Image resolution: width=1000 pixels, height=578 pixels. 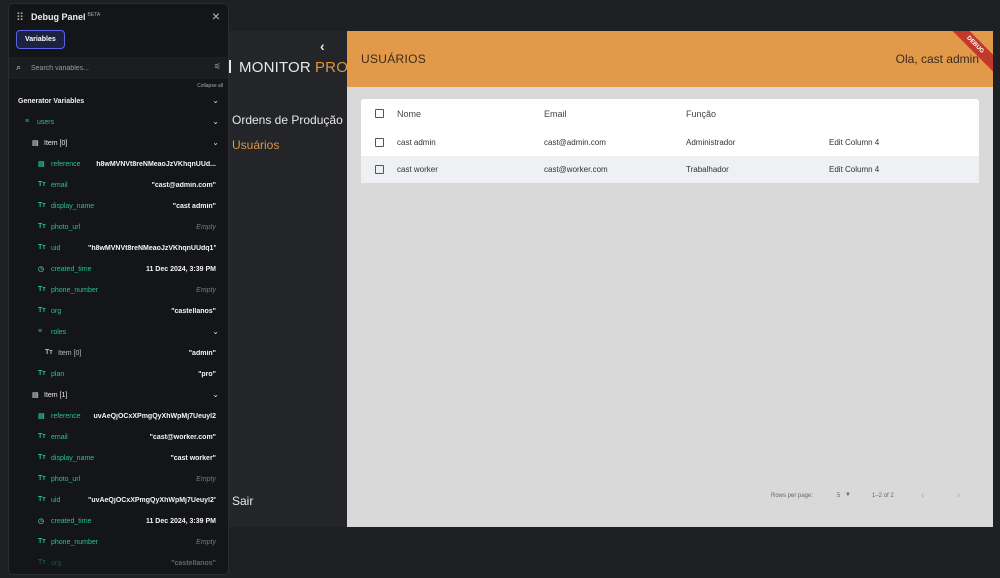 I want to click on drag-handle-icon: ⠿, so click(x=20, y=17).